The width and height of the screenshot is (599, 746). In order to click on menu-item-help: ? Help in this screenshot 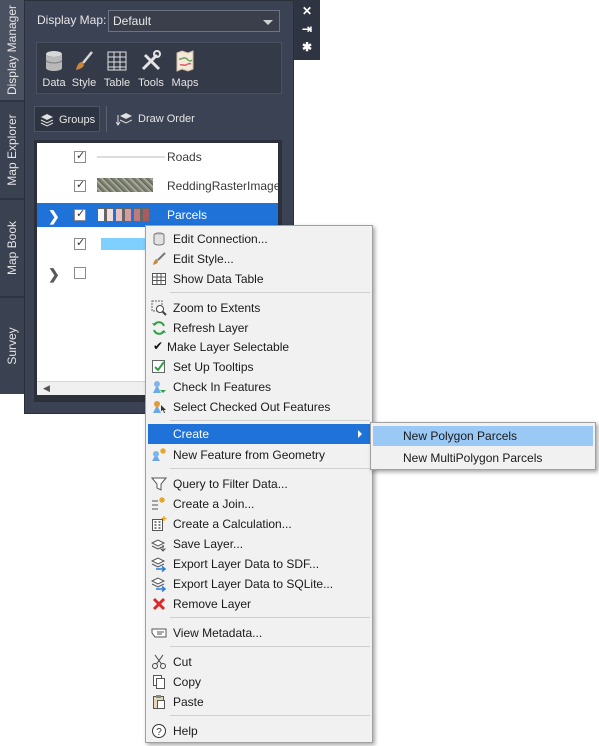, I will do `click(259, 731)`.